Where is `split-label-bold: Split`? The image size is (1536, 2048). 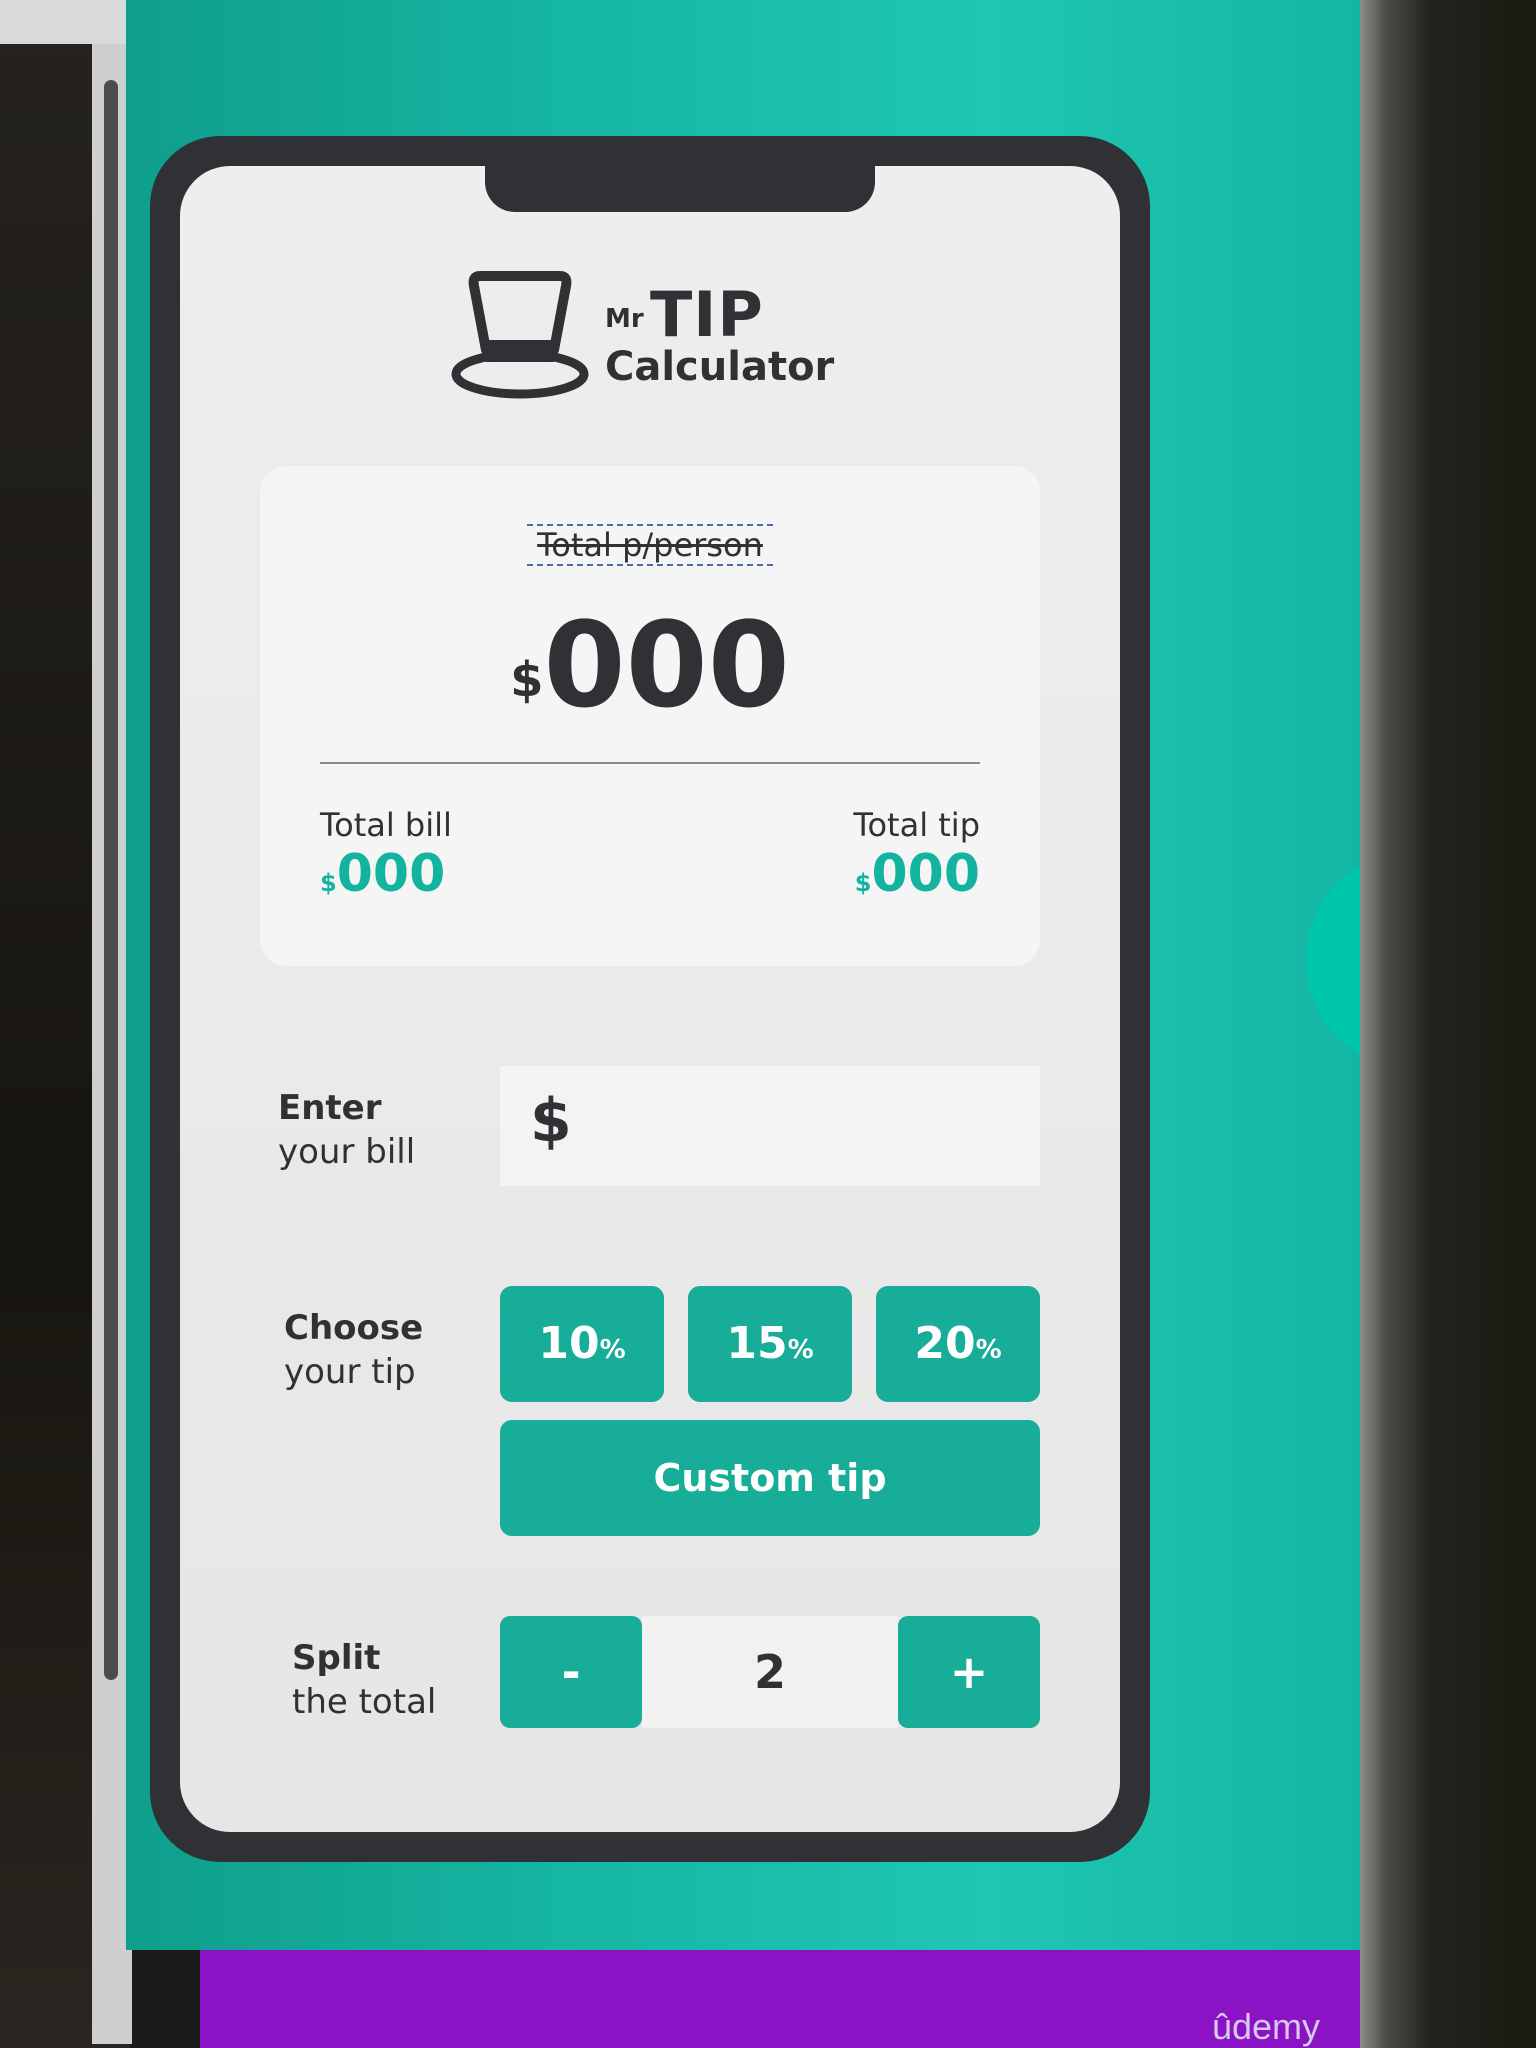
split-label-bold: Split is located at coordinates (336, 1658).